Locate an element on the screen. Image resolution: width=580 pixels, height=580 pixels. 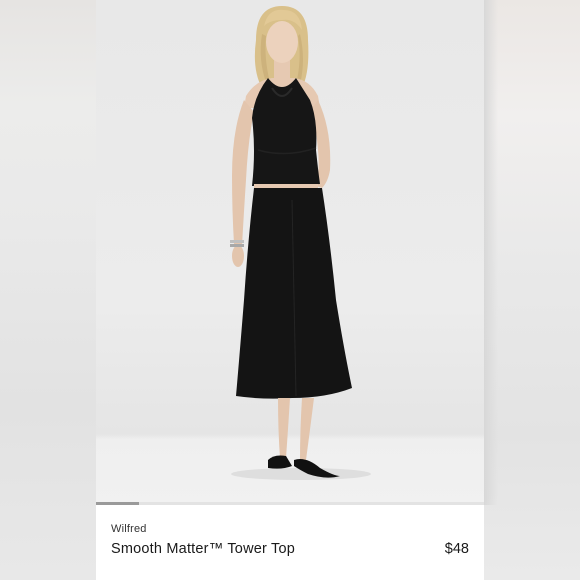
brand-label: Wilfred is located at coordinates (129, 529).